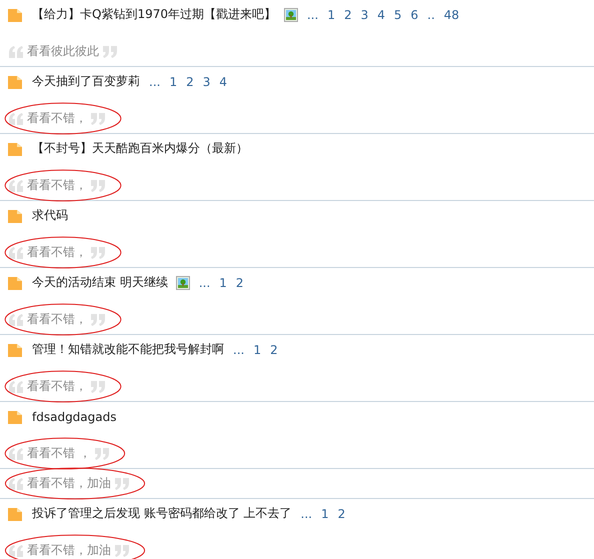 The width and height of the screenshot is (594, 559). Describe the element at coordinates (59, 453) in the screenshot. I see `comment-text: 看看不错 ，` at that location.